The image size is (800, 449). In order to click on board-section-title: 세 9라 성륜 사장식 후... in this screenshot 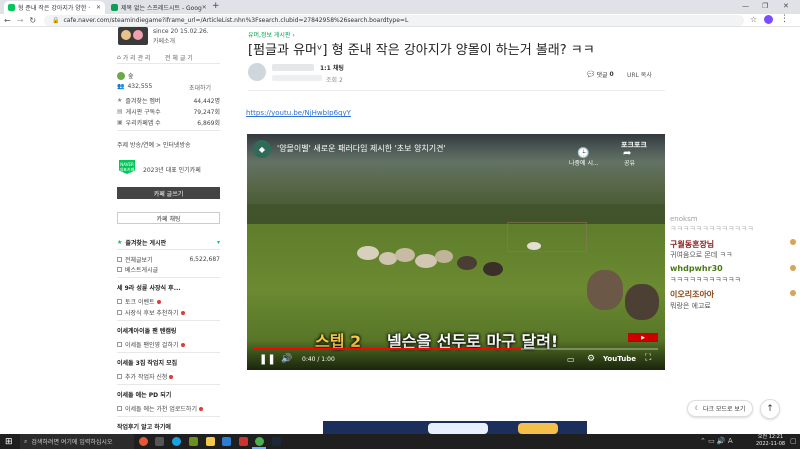, I will do `click(149, 287)`.